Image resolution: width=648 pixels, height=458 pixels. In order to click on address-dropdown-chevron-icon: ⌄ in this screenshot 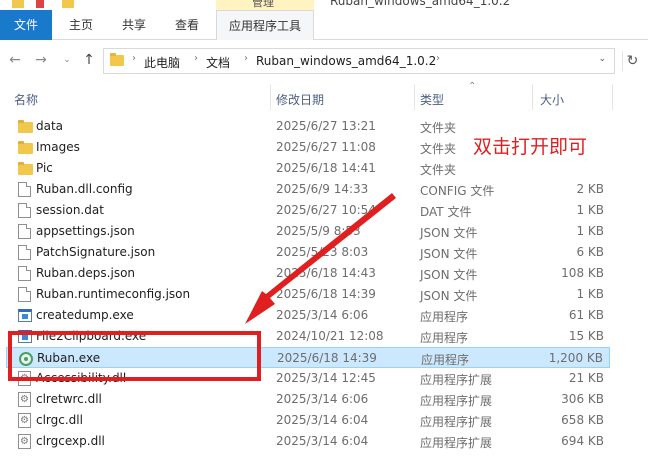, I will do `click(602, 59)`.